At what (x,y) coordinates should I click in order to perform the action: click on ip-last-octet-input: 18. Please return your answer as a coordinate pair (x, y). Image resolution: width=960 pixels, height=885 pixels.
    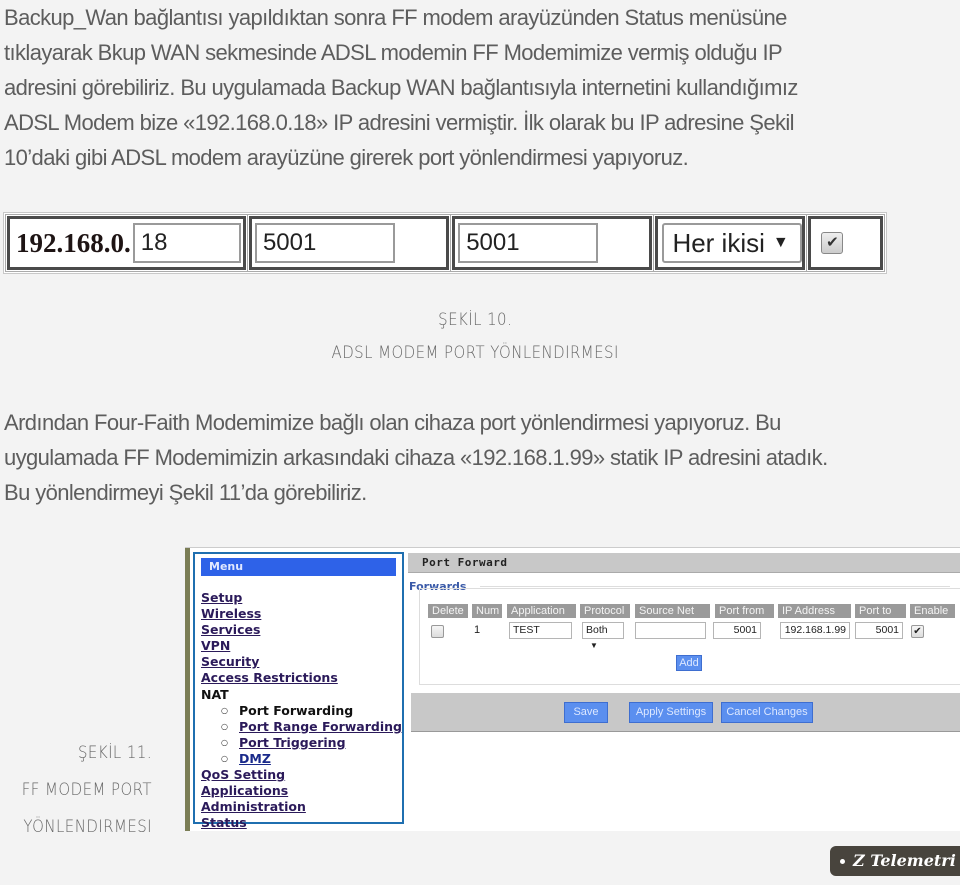
    Looking at the image, I should click on (186, 243).